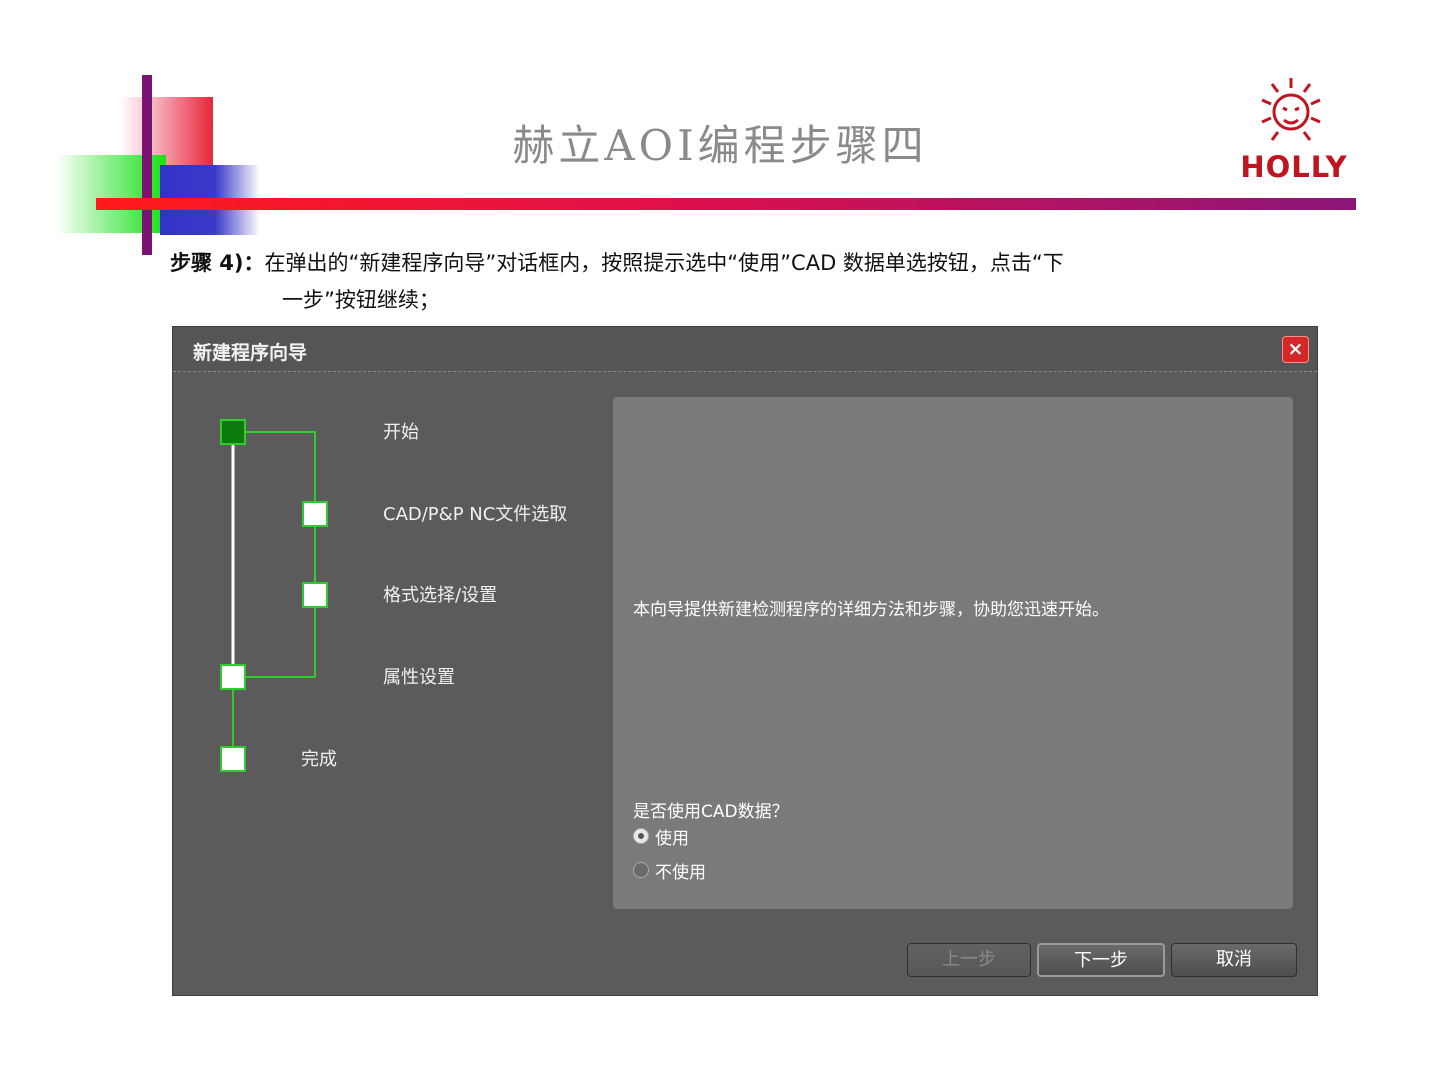  Describe the element at coordinates (680, 872) in the screenshot. I see `radio-label-not-use: 不使用` at that location.